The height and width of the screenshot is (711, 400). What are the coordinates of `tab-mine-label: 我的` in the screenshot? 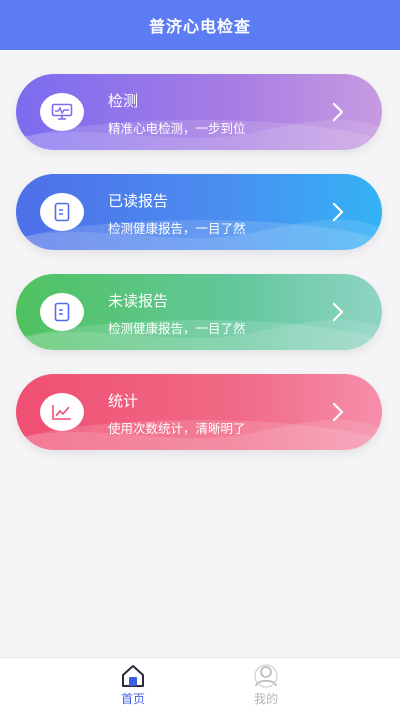 It's located at (265, 699).